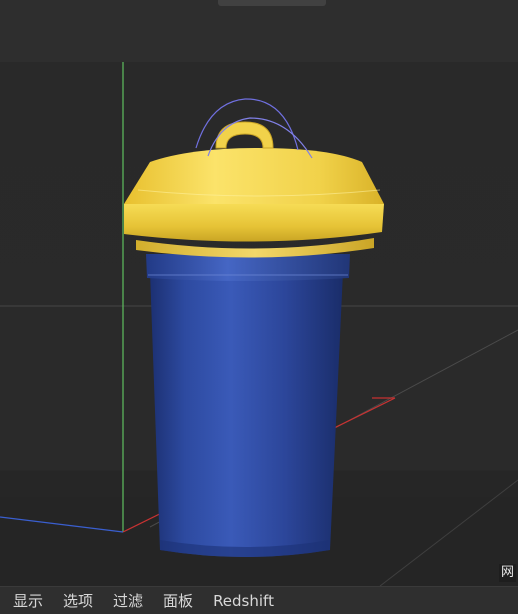 The width and height of the screenshot is (518, 614). What do you see at coordinates (244, 135) in the screenshot?
I see `lid-handle` at bounding box center [244, 135].